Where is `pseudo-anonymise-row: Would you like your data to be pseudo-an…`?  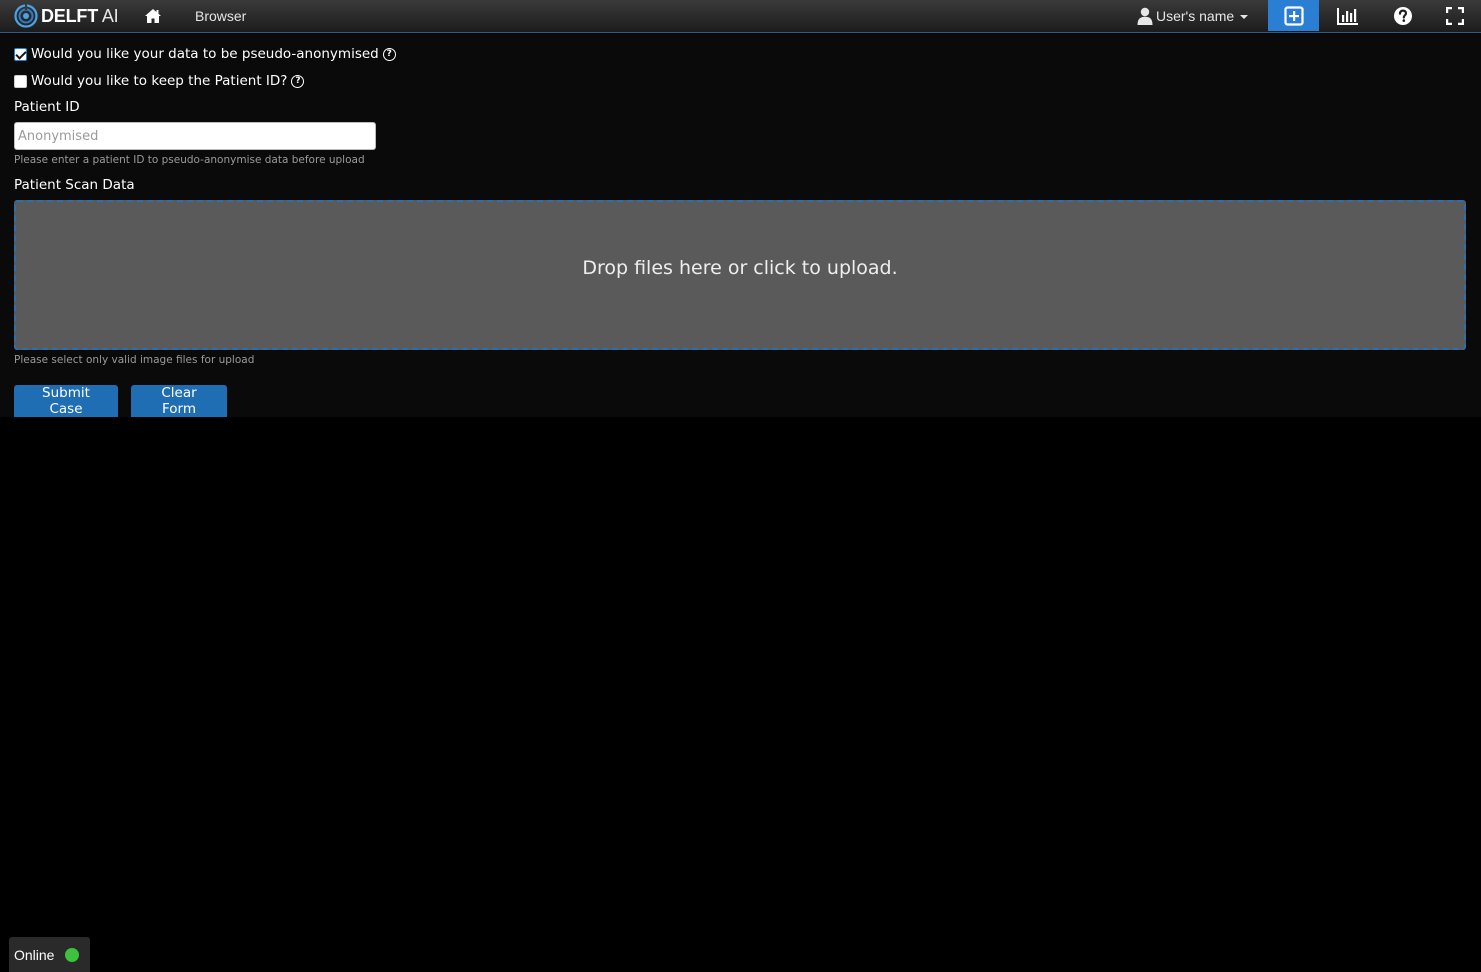 pseudo-anonymise-row: Would you like your data to be pseudo-an… is located at coordinates (205, 54).